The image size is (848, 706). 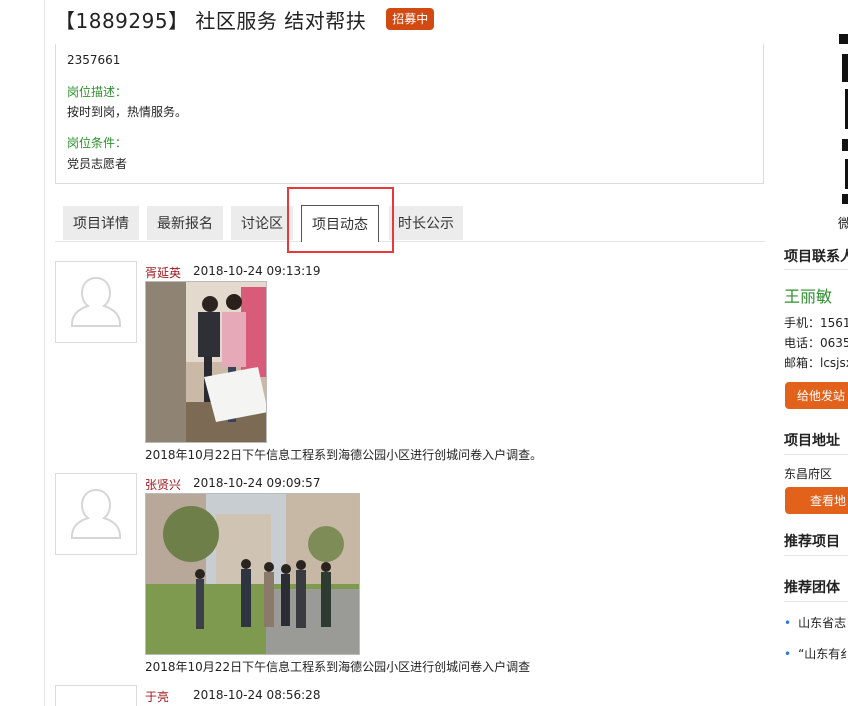 What do you see at coordinates (127, 112) in the screenshot?
I see `description-value: 按时到岗，热情服务。` at bounding box center [127, 112].